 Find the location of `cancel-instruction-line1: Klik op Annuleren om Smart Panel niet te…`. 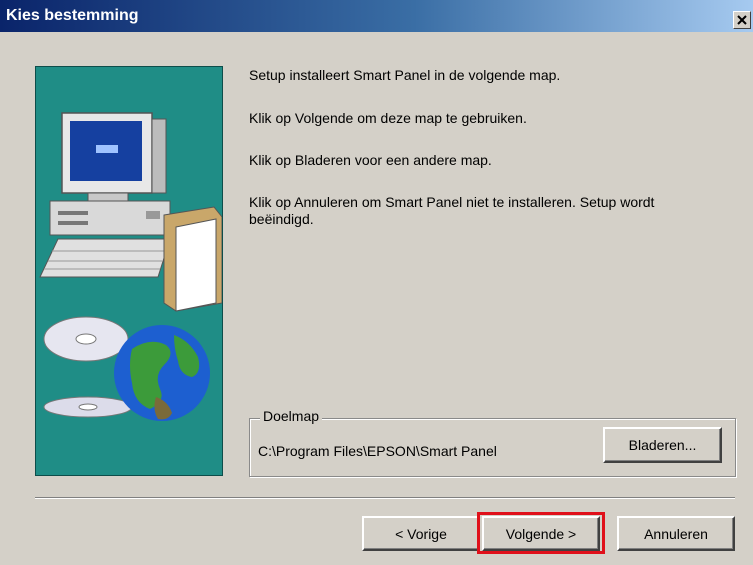

cancel-instruction-line1: Klik op Annuleren om Smart Panel niet te… is located at coordinates (452, 202).